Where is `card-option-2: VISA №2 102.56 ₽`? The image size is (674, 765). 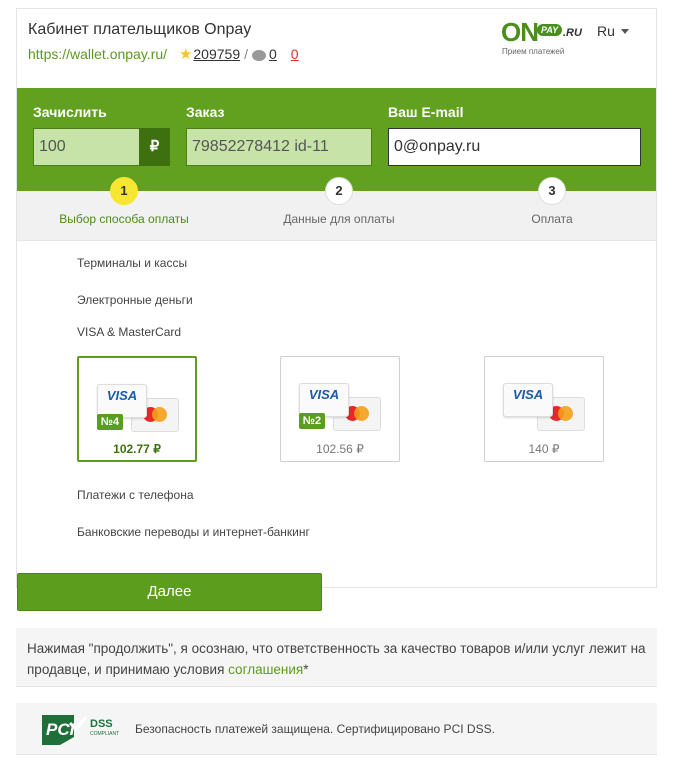 card-option-2: VISA №2 102.56 ₽ is located at coordinates (340, 409).